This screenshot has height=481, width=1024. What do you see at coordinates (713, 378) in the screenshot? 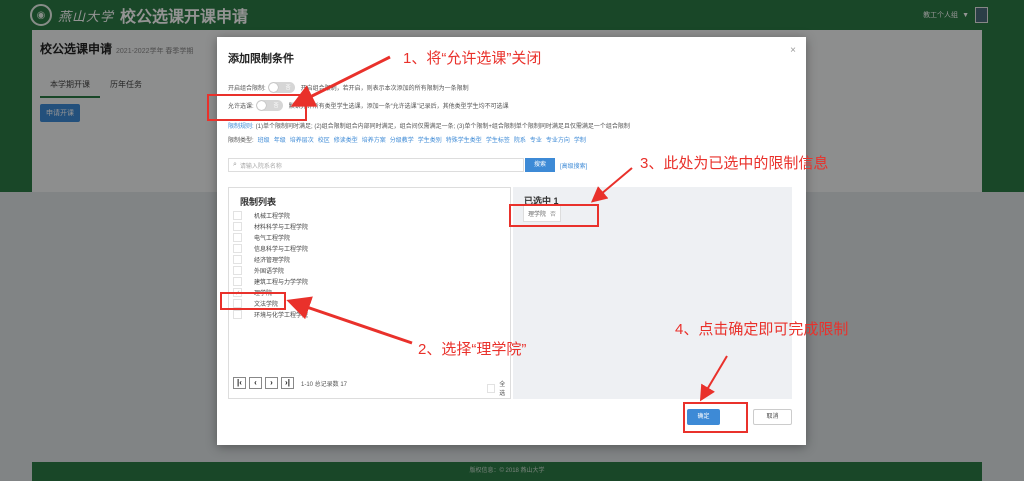
I see `arrow-step4` at bounding box center [713, 378].